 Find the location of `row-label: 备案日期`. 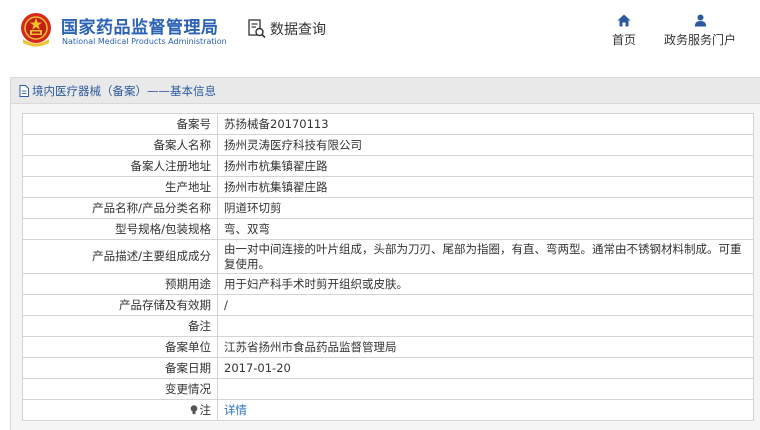

row-label: 备案日期 is located at coordinates (120, 368).